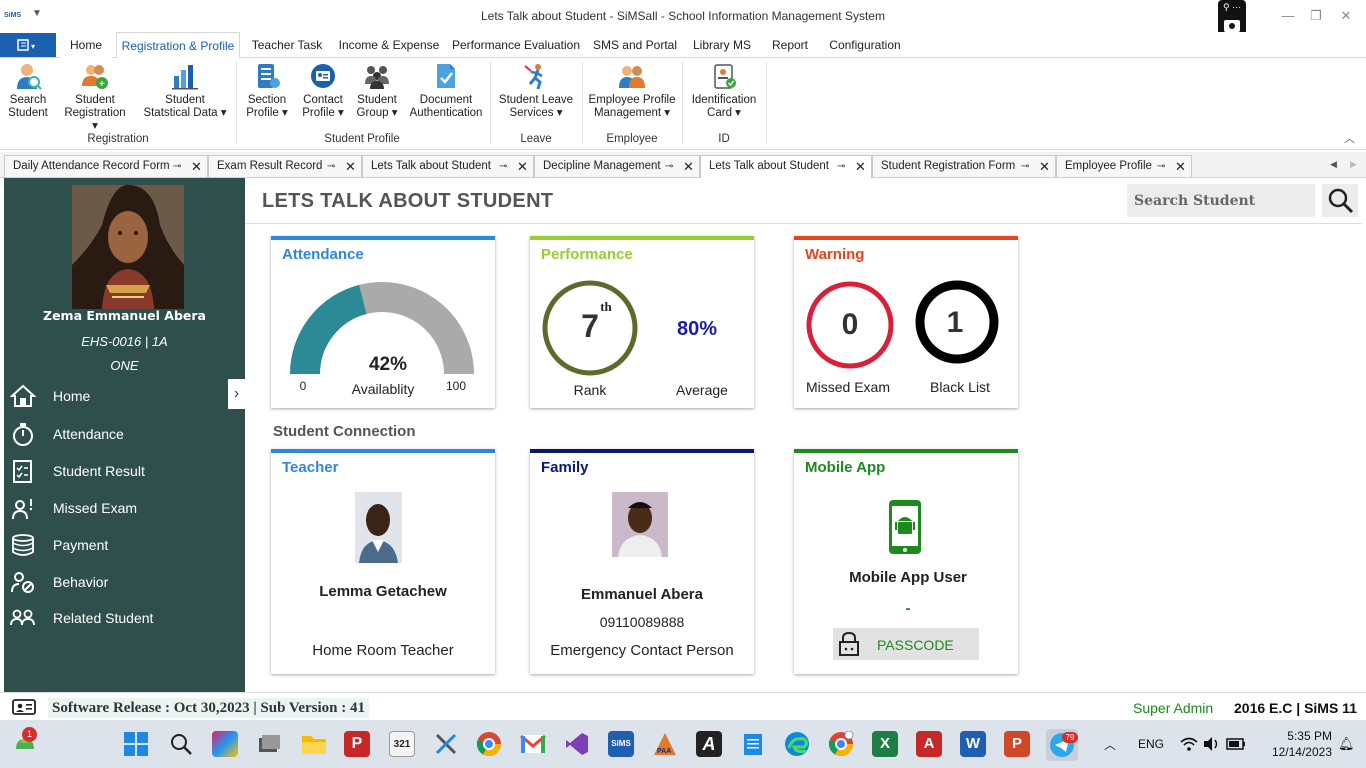 This screenshot has width=1366, height=768. Describe the element at coordinates (225, 744) in the screenshot. I see `copilot-icon` at that location.